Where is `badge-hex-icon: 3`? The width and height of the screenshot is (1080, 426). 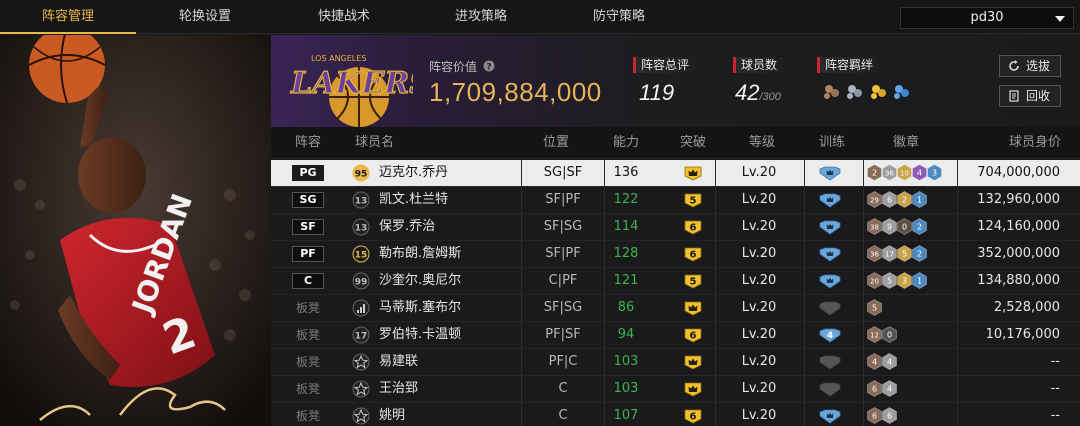 badge-hex-icon: 3 is located at coordinates (904, 280).